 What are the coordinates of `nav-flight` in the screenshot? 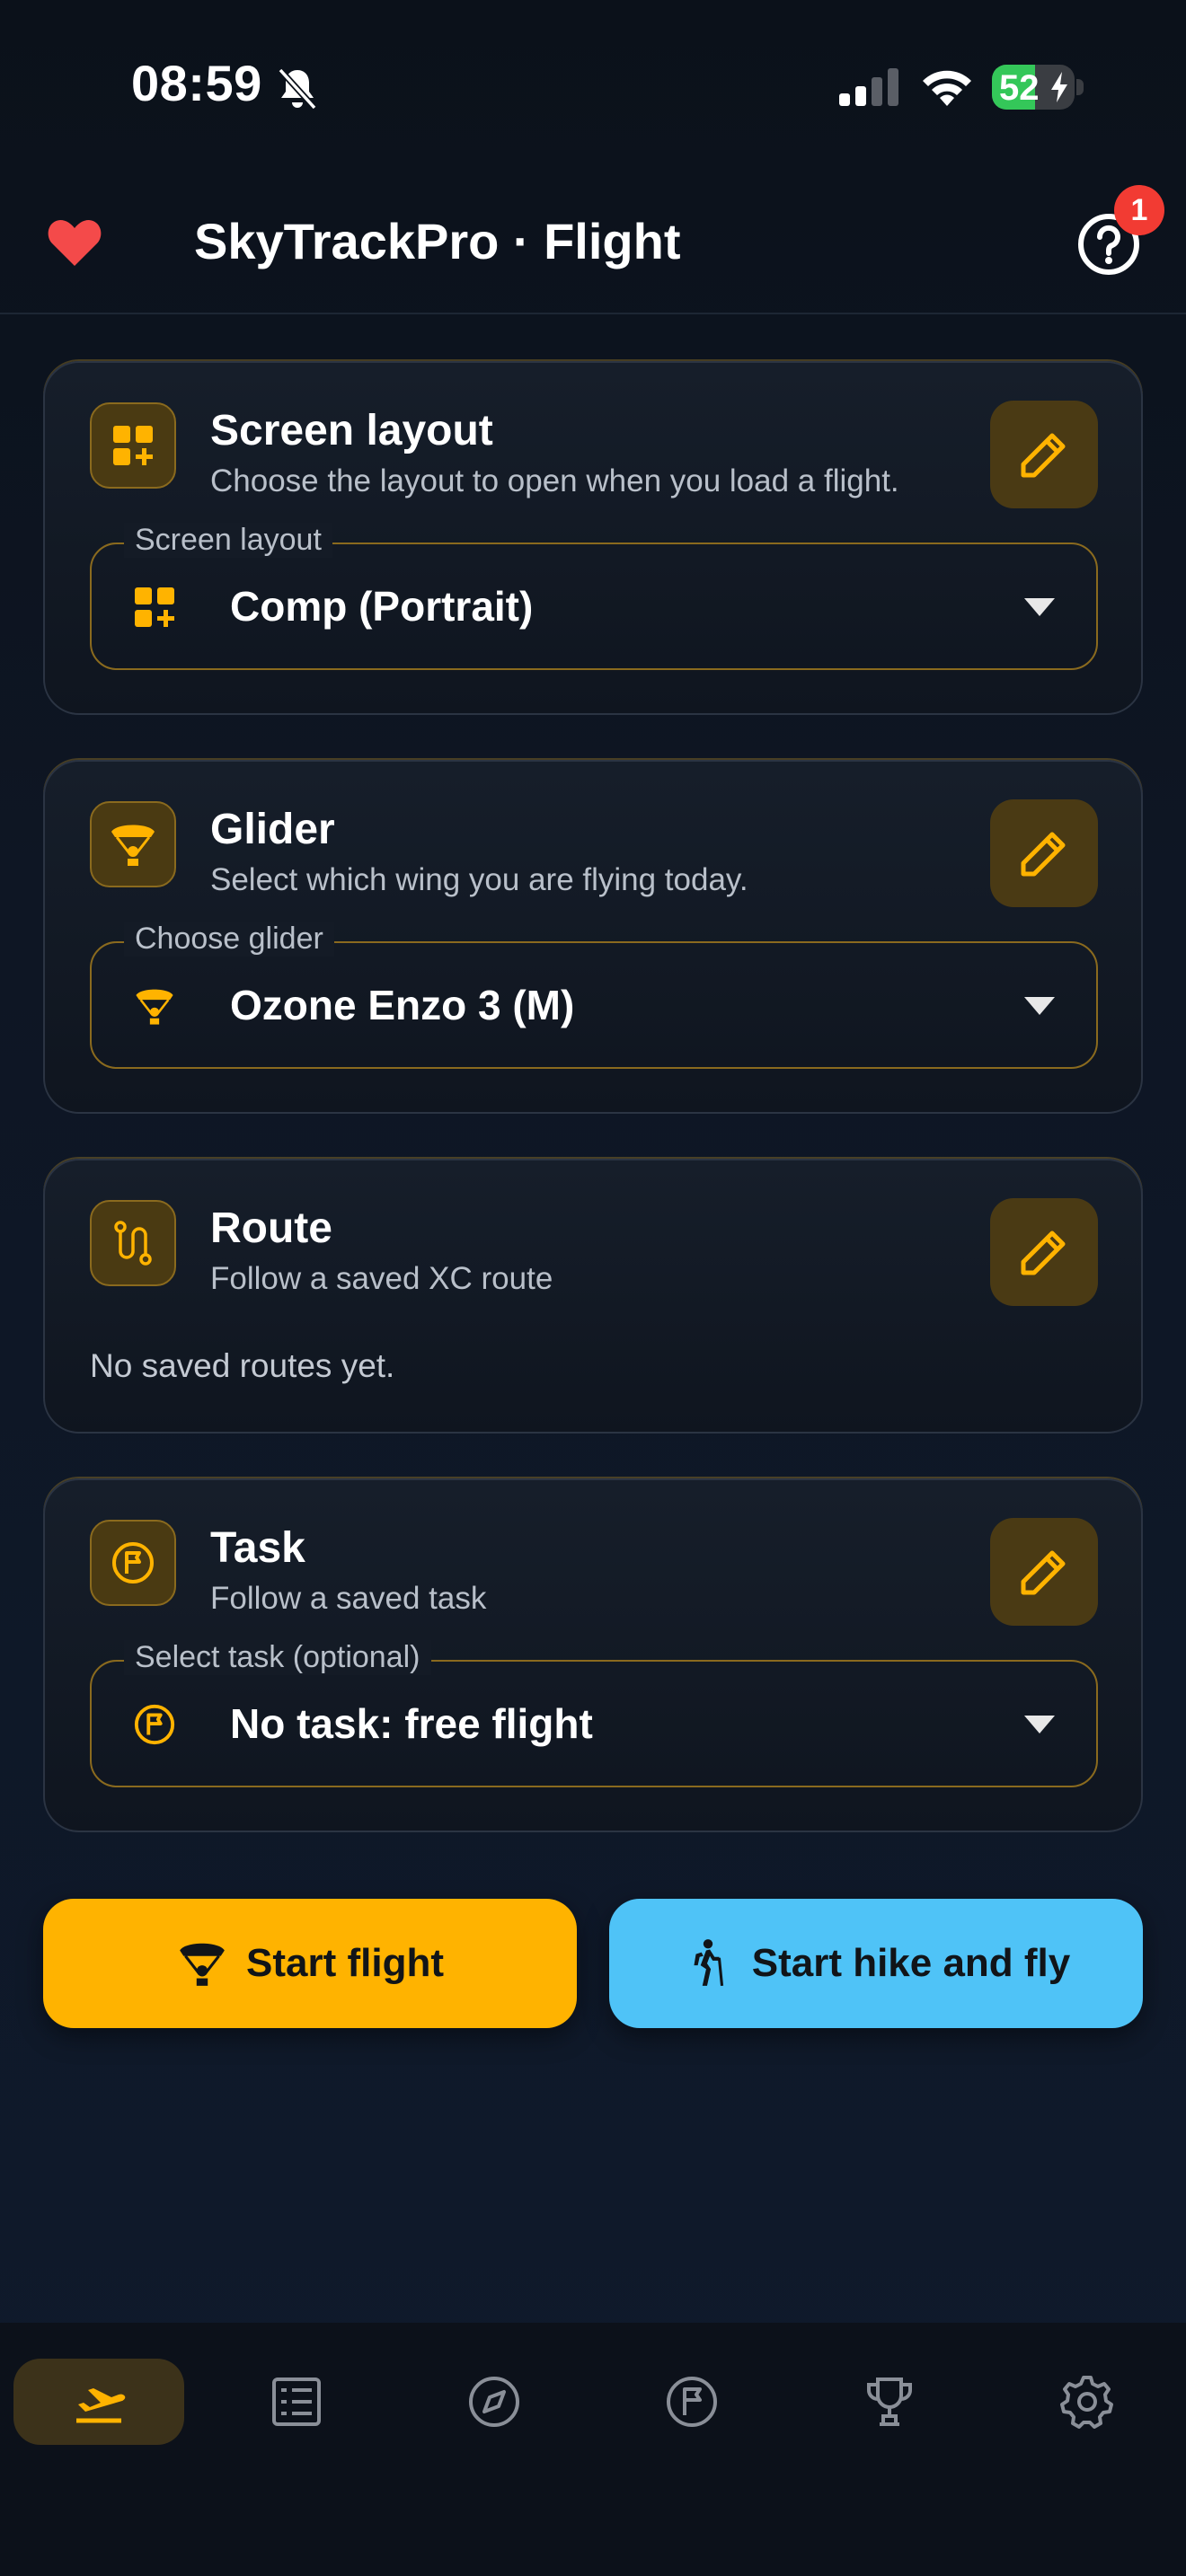 It's located at (98, 2402).